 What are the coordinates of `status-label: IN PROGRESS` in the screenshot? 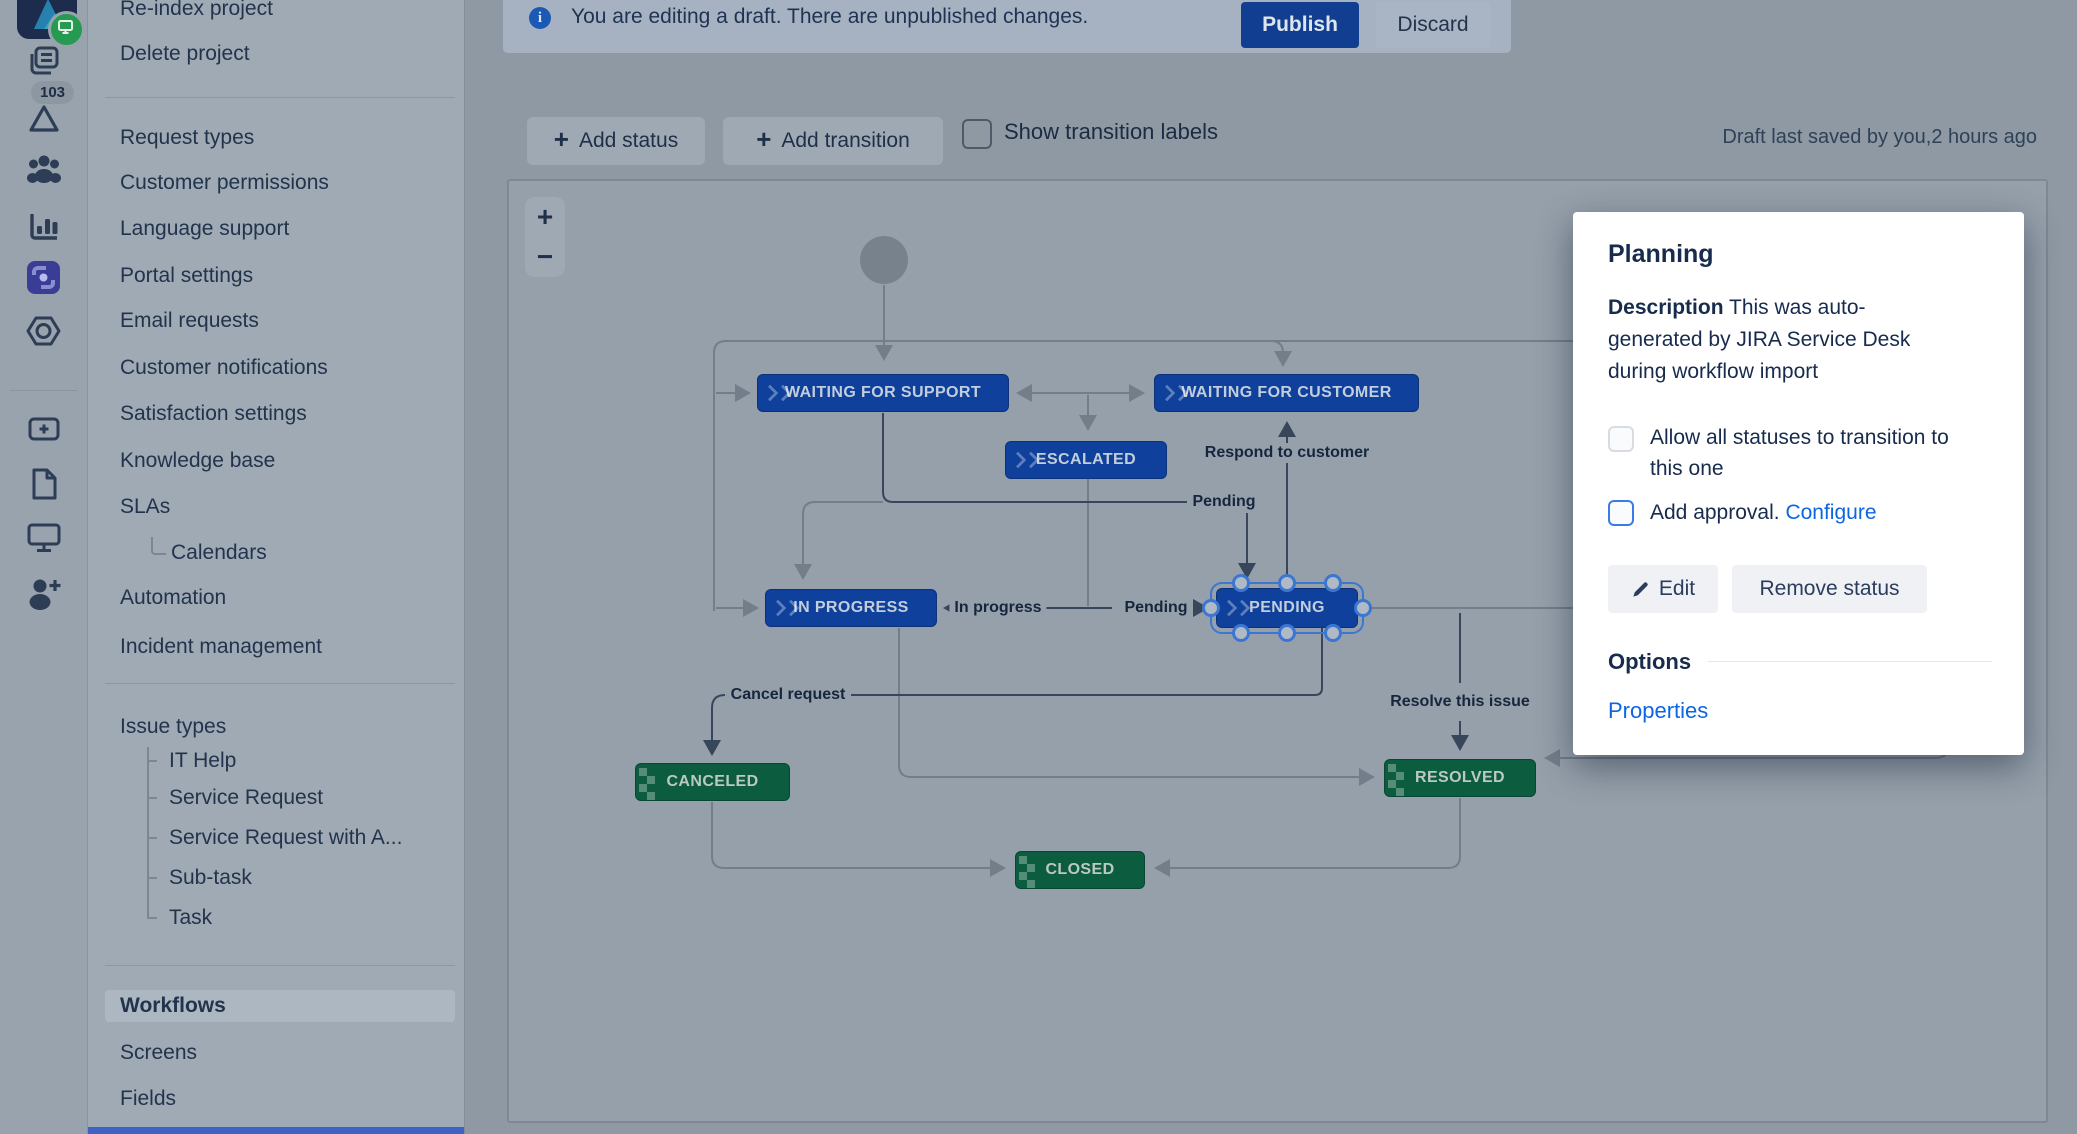 It's located at (851, 607).